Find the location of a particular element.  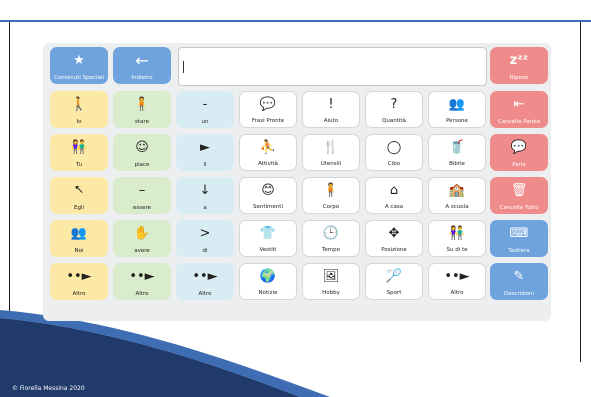

drink-icon: 🥤 is located at coordinates (457, 148).